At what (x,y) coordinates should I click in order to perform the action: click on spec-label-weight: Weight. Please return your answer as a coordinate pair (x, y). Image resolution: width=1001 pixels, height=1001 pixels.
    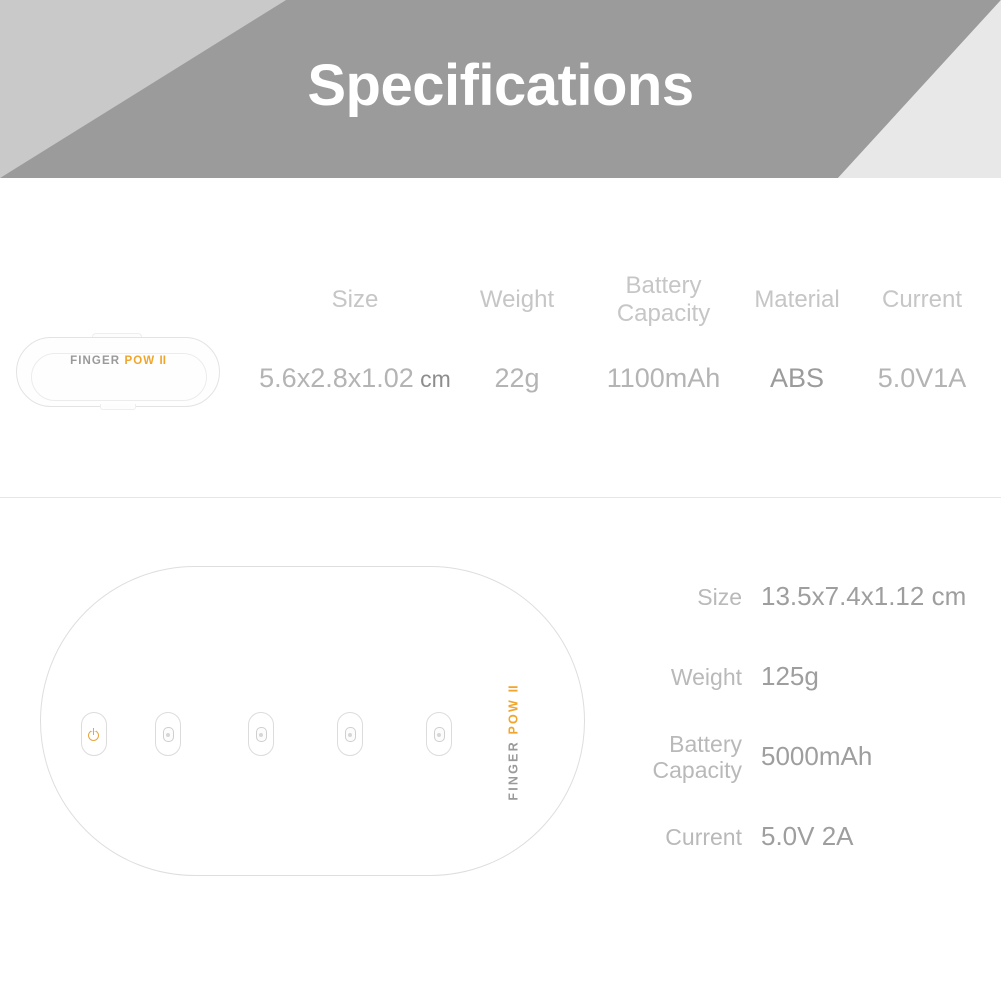
    Looking at the image, I should click on (517, 299).